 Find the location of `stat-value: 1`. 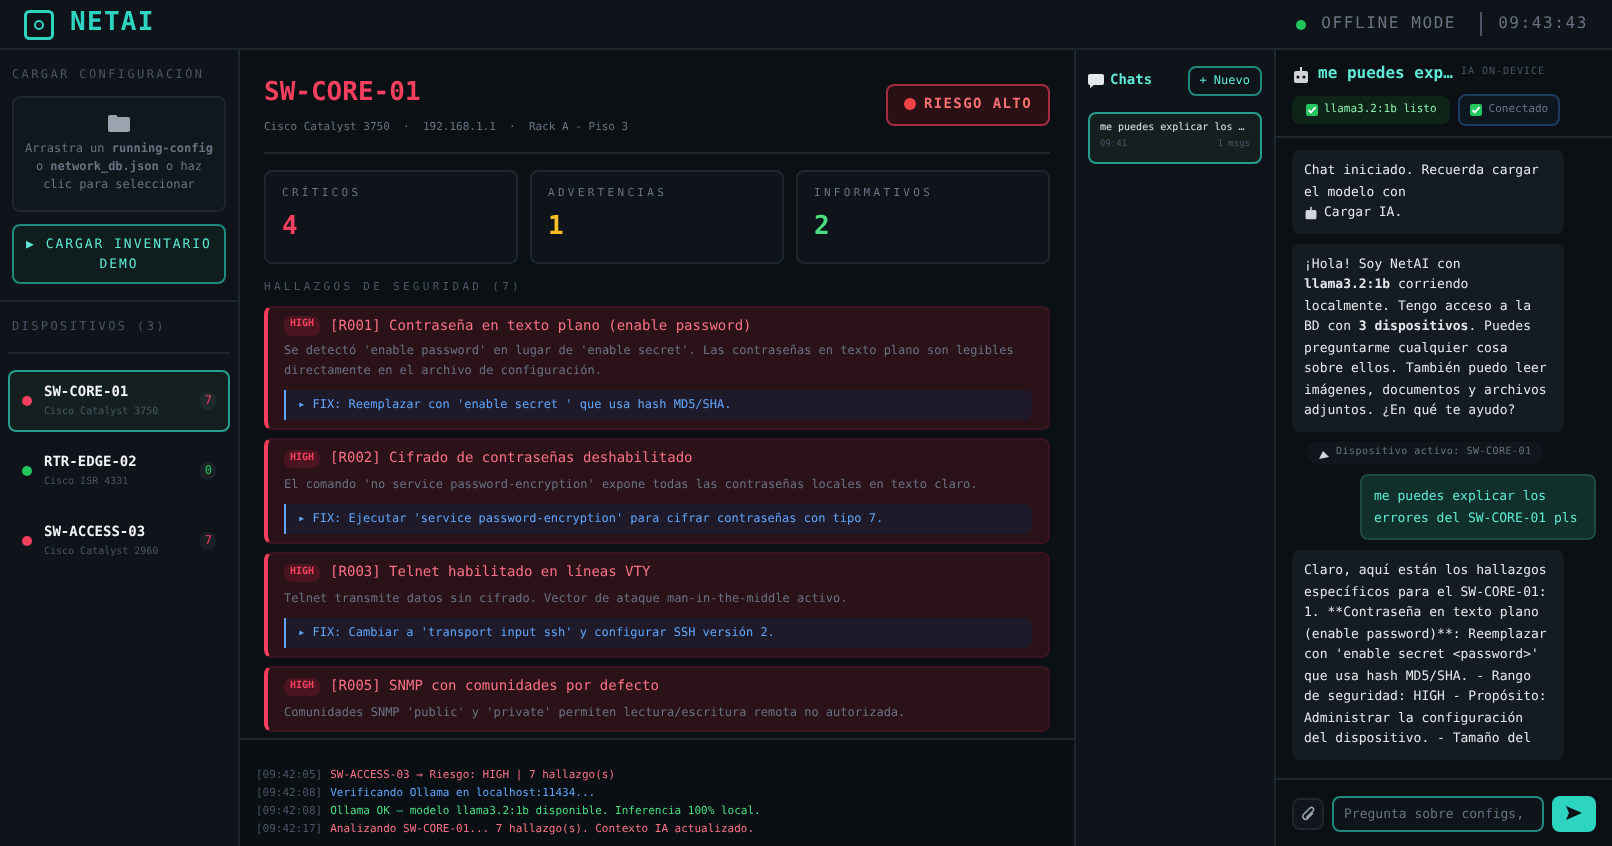

stat-value: 1 is located at coordinates (557, 228).